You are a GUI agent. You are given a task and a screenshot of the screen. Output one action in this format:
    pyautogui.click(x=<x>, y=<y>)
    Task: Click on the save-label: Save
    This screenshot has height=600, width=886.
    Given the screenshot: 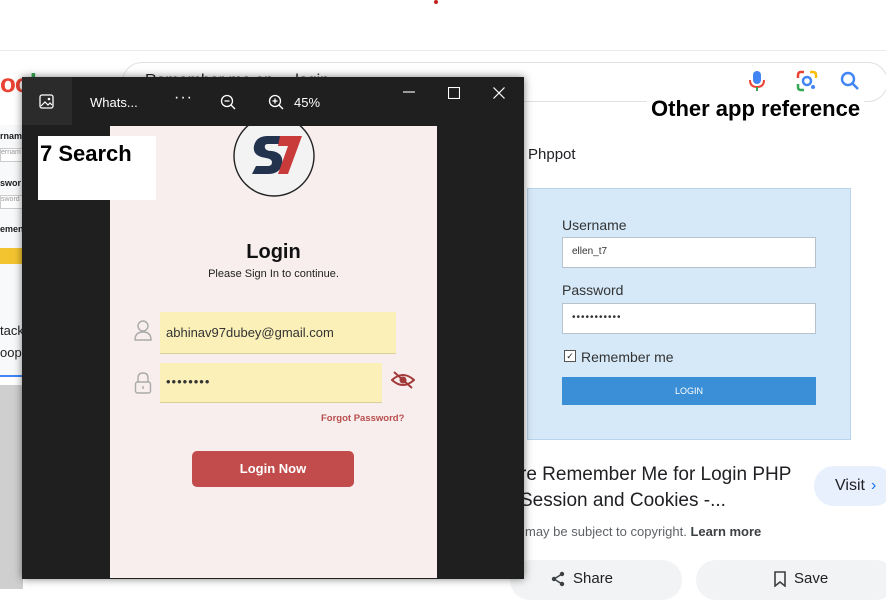 What is the action you would take?
    pyautogui.click(x=811, y=578)
    